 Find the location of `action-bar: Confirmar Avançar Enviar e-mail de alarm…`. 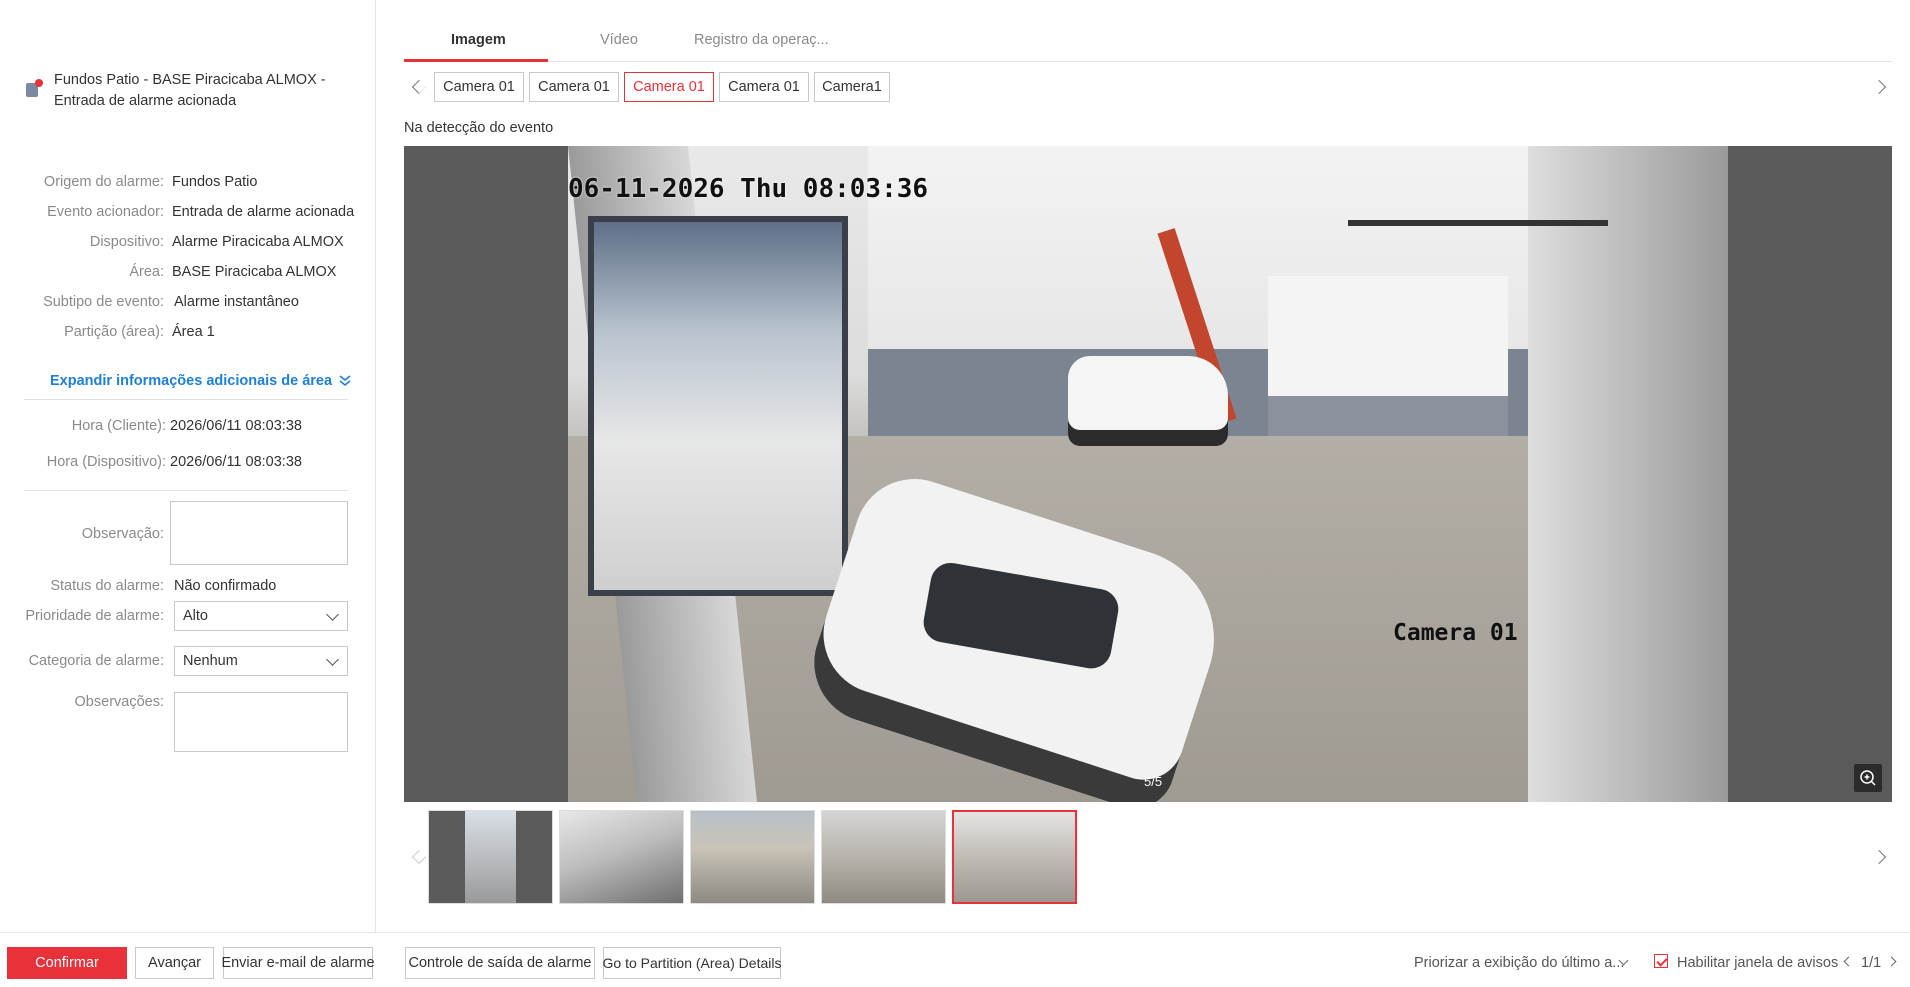

action-bar: Confirmar Avançar Enviar e-mail de alarm… is located at coordinates (955, 959).